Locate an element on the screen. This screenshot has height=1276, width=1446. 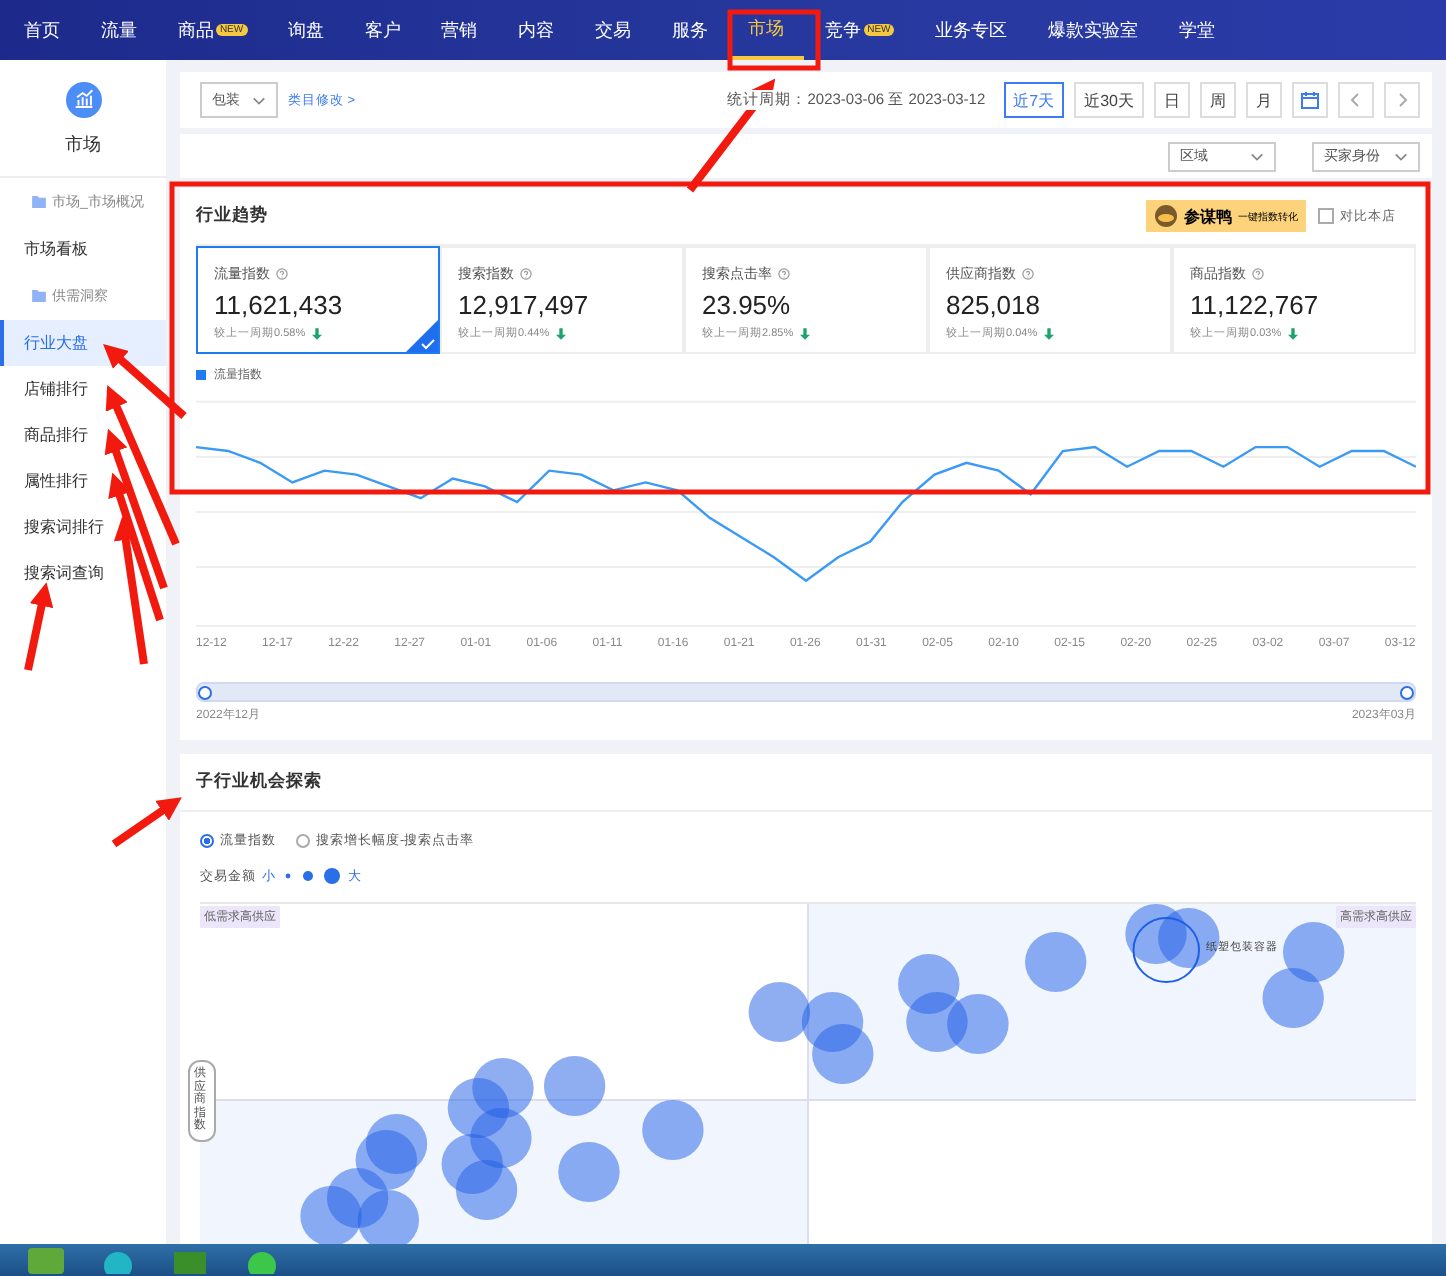
nav-tab: 内容 is located at coordinates (536, 30).